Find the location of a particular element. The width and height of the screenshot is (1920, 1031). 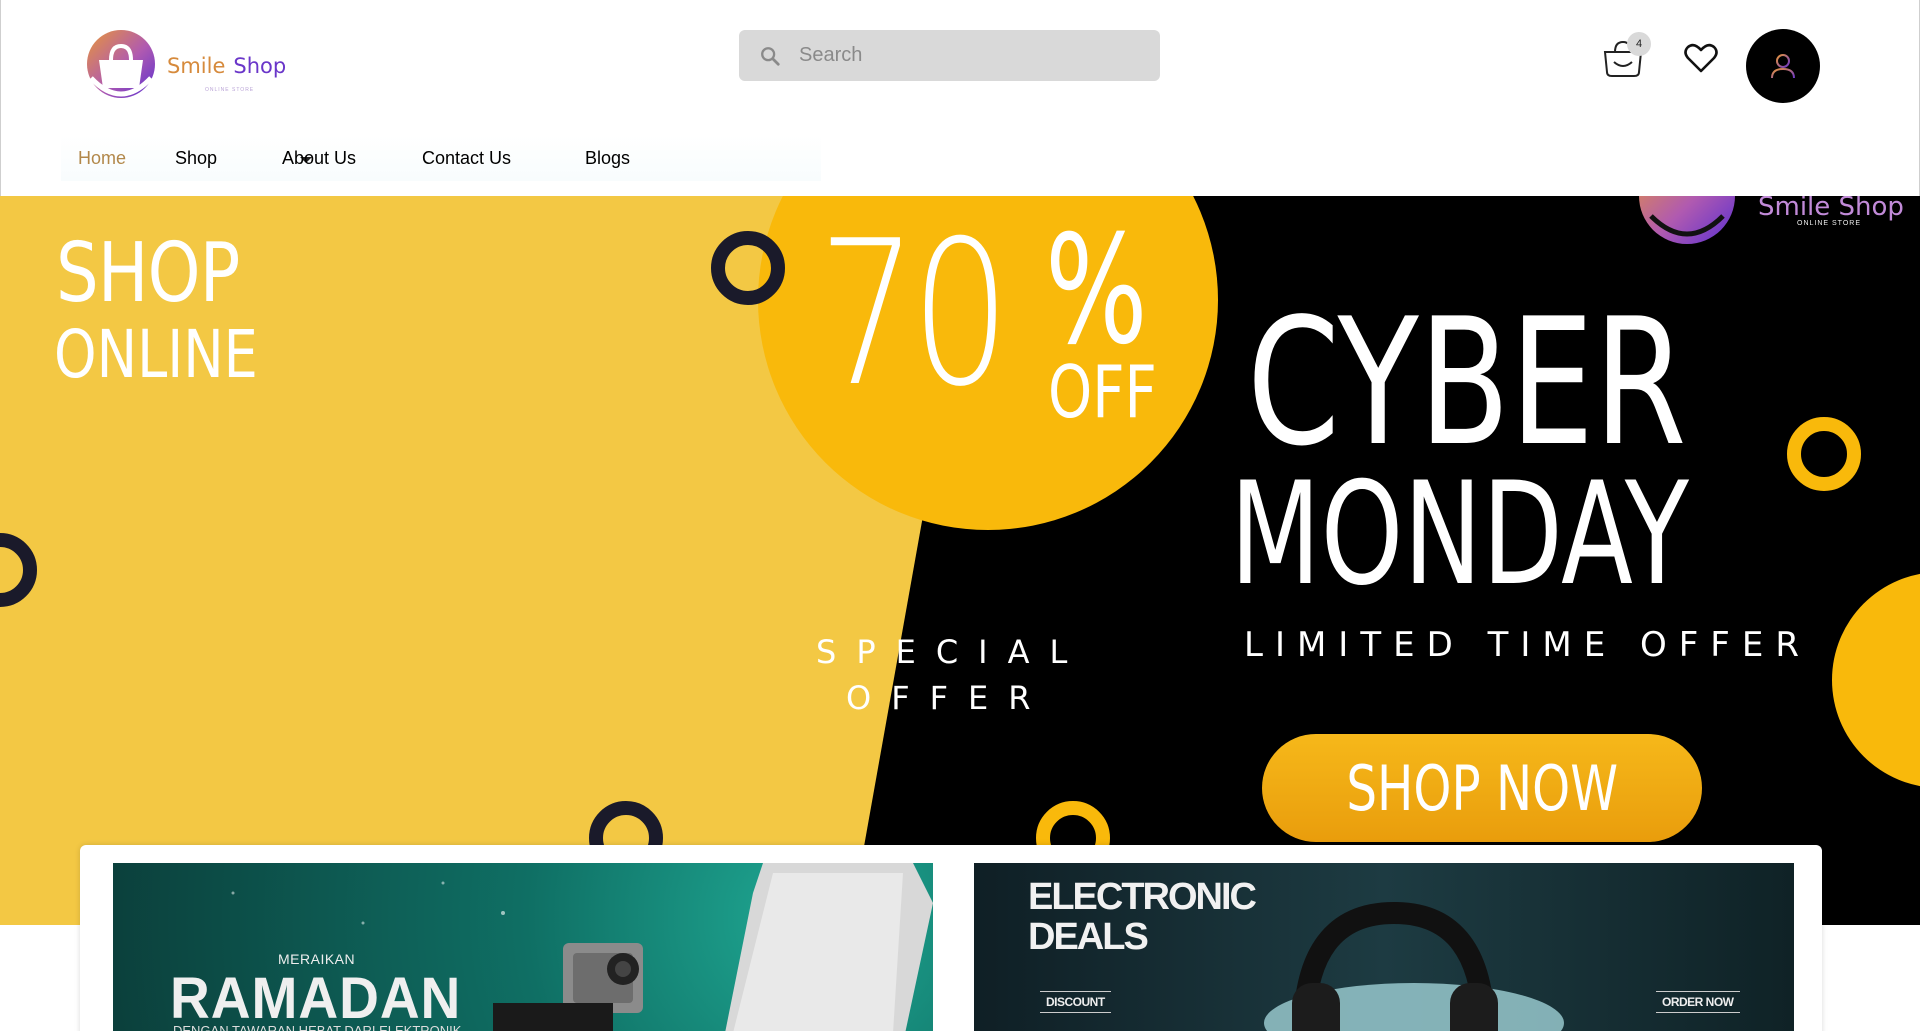

logo-tagline: ONLINE STORE is located at coordinates (230, 90).